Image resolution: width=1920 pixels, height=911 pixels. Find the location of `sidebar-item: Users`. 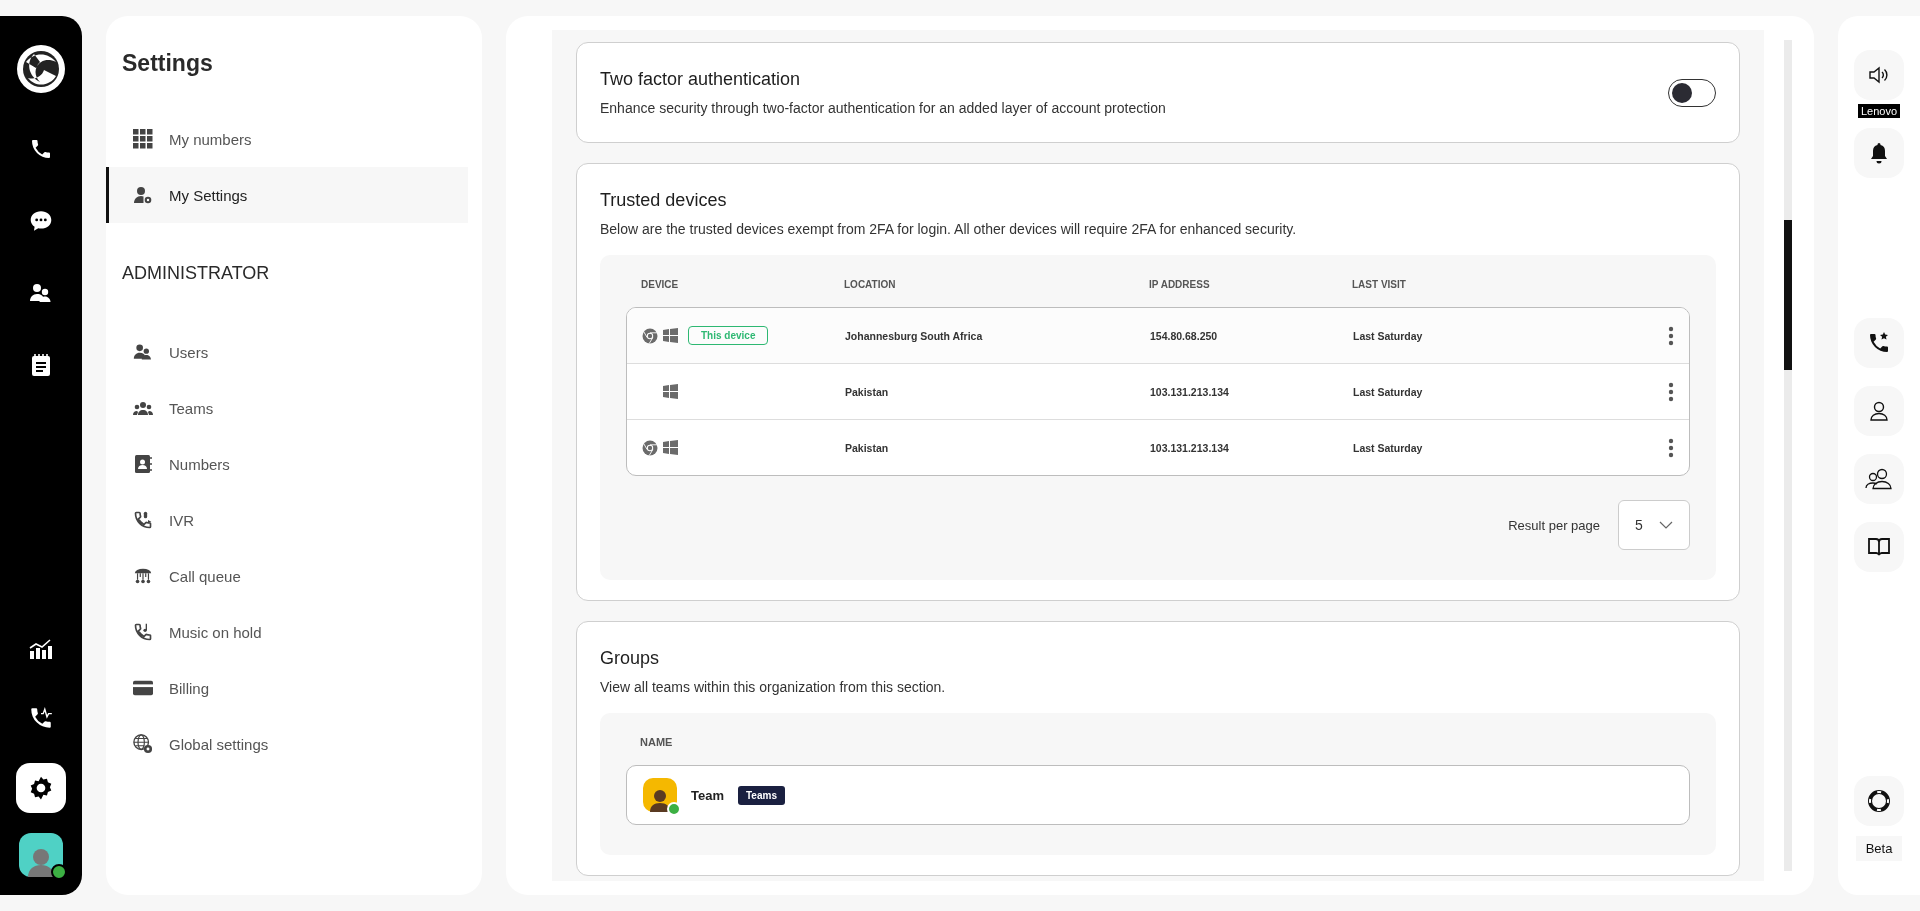

sidebar-item: Users is located at coordinates (287, 352).